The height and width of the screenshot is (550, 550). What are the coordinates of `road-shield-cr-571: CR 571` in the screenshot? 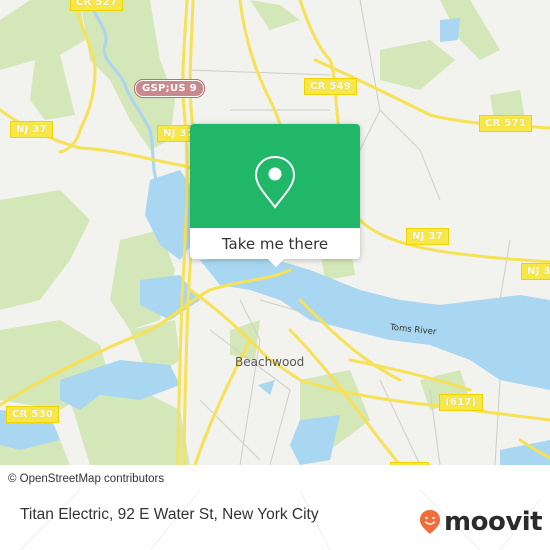 It's located at (506, 123).